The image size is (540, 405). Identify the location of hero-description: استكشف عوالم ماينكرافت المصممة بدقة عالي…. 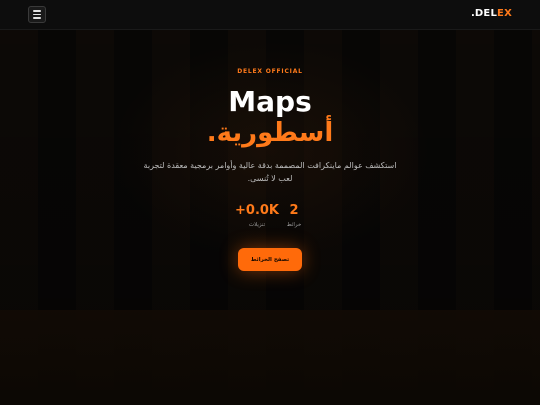
(270, 172).